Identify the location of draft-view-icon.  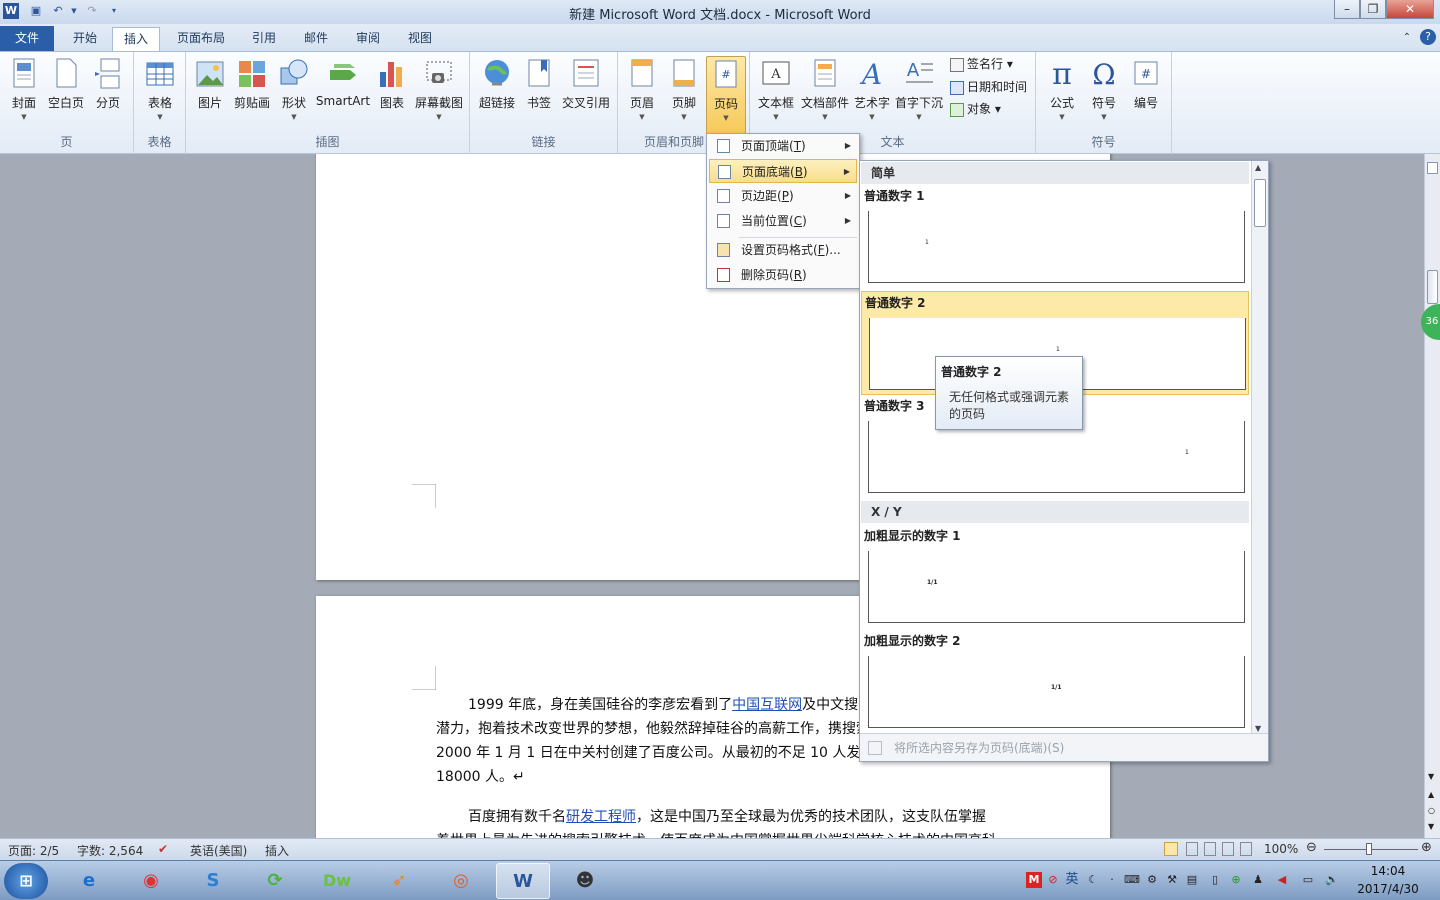
(1246, 849).